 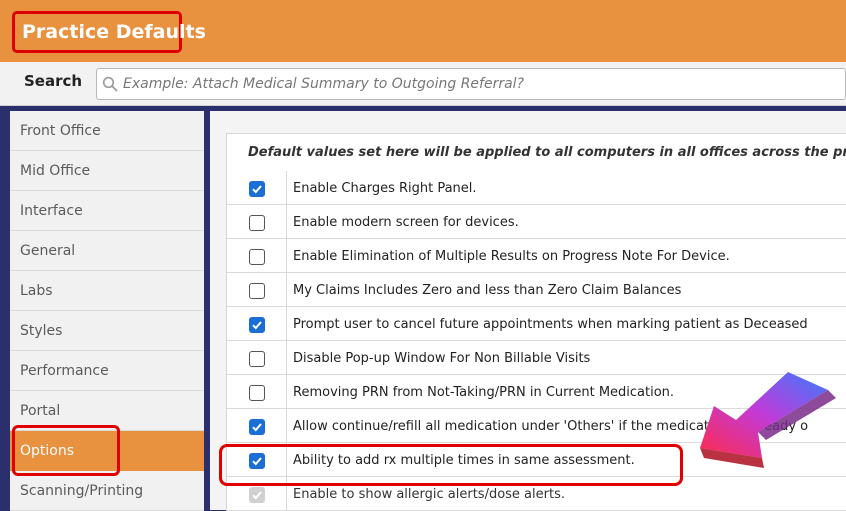 What do you see at coordinates (768, 420) in the screenshot?
I see `arrow-icon` at bounding box center [768, 420].